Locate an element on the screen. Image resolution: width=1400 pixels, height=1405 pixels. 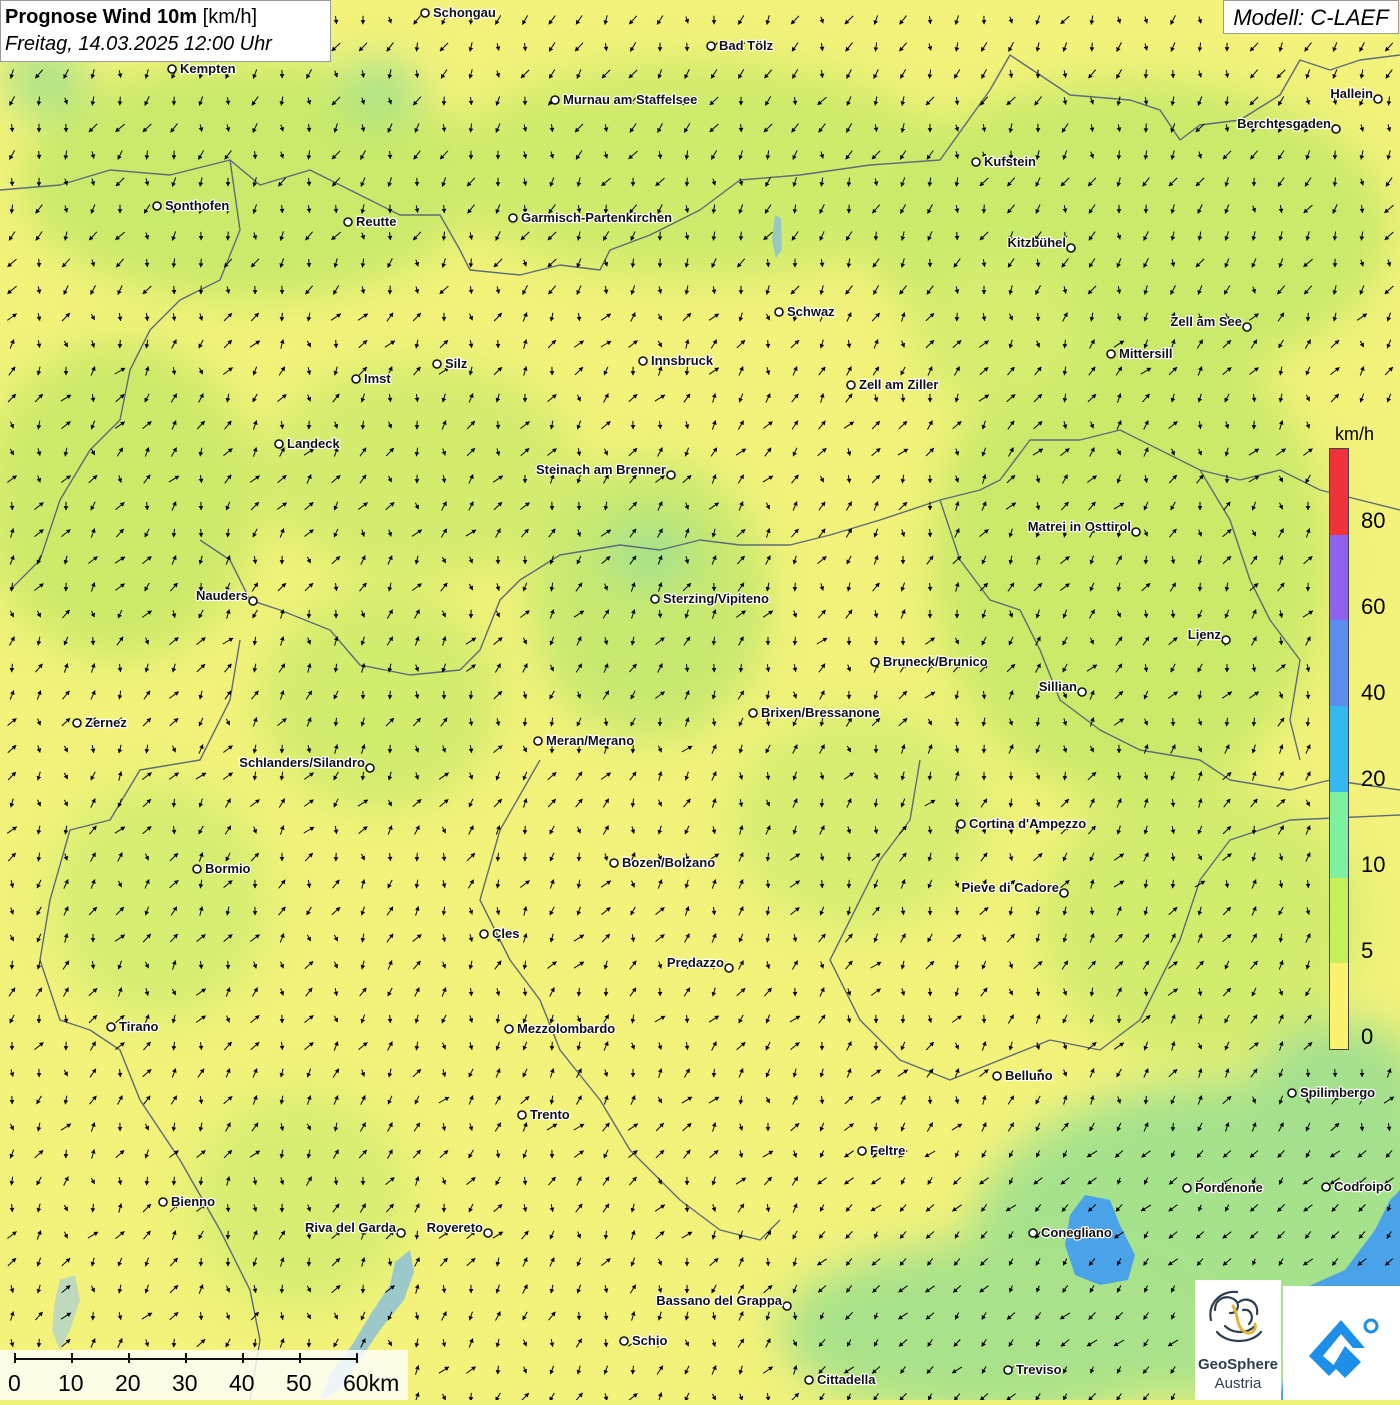
place-marker: Pieve di Cadore is located at coordinates (1014, 888).